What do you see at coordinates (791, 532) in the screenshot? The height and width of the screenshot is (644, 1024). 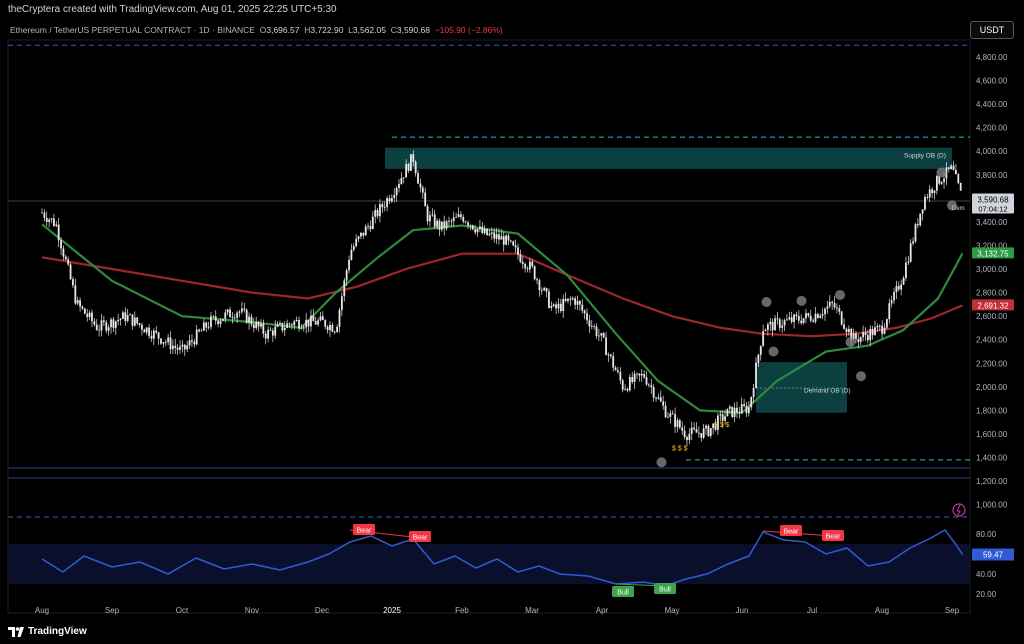 I see `bear-signal-label: Bear` at bounding box center [791, 532].